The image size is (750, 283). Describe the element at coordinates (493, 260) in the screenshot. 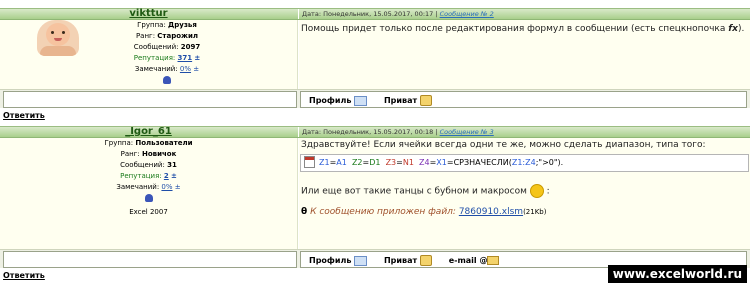

I see `email-icon` at that location.